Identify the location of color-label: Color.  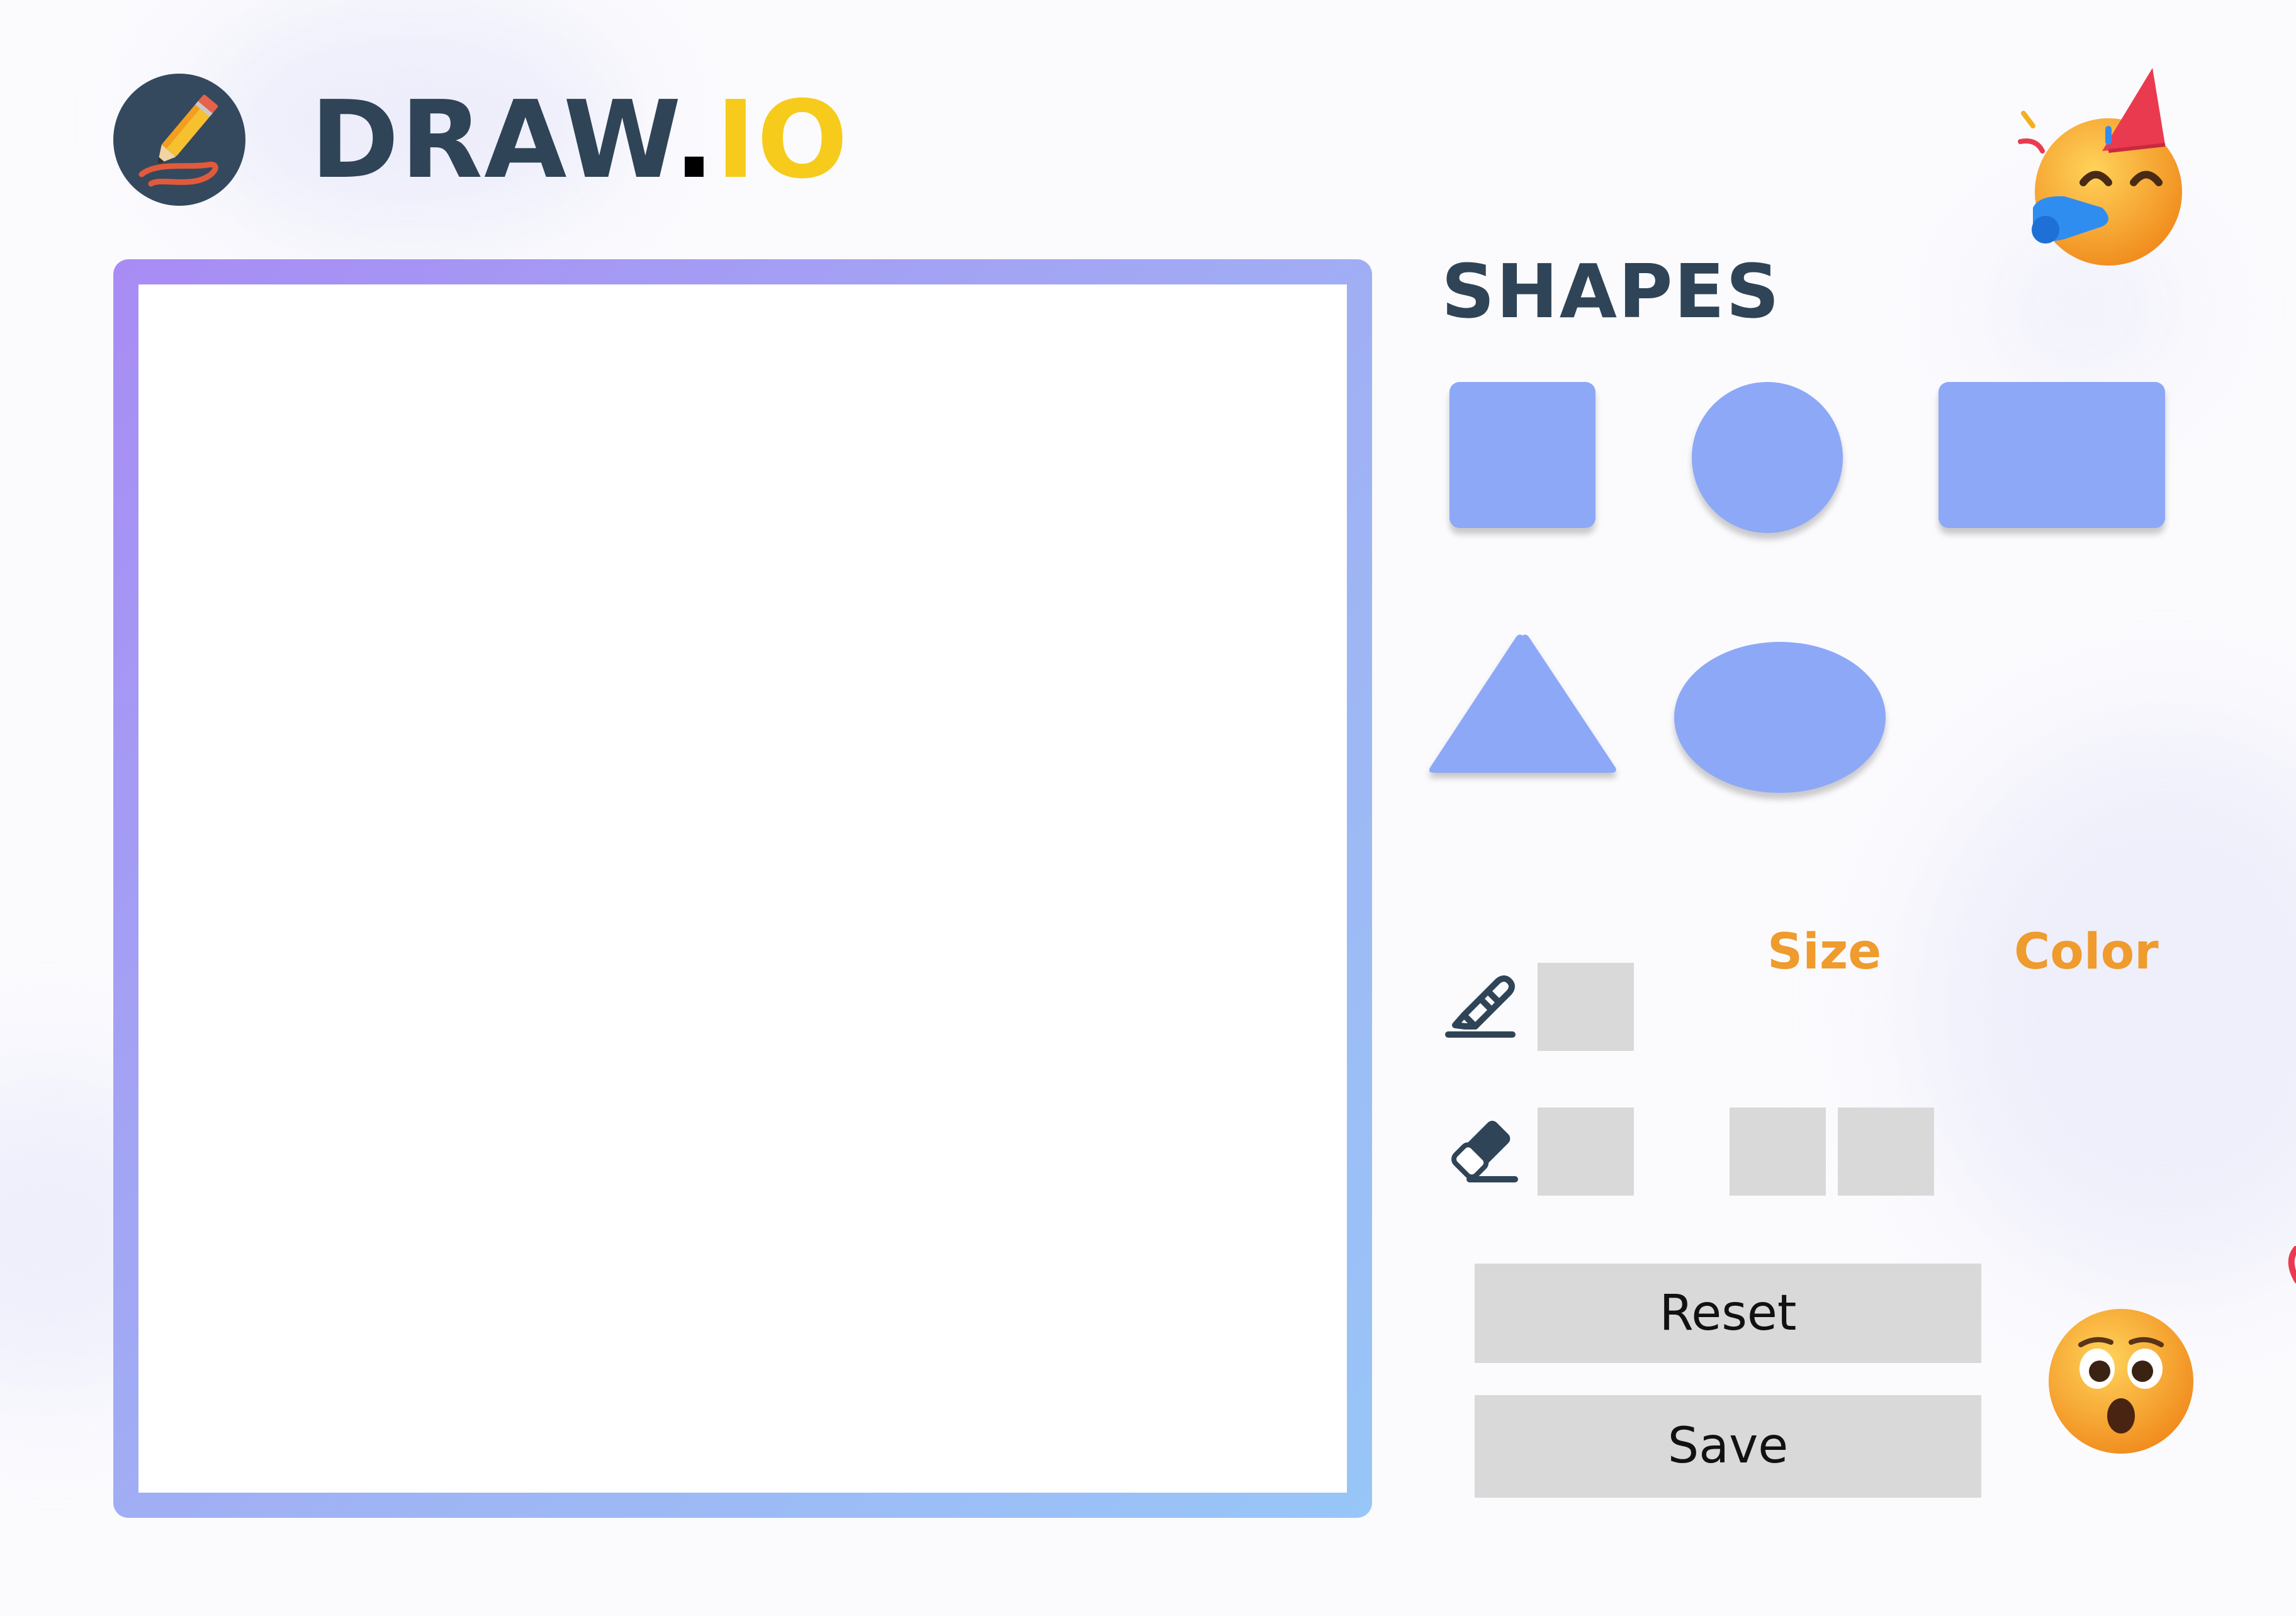
(2086, 952).